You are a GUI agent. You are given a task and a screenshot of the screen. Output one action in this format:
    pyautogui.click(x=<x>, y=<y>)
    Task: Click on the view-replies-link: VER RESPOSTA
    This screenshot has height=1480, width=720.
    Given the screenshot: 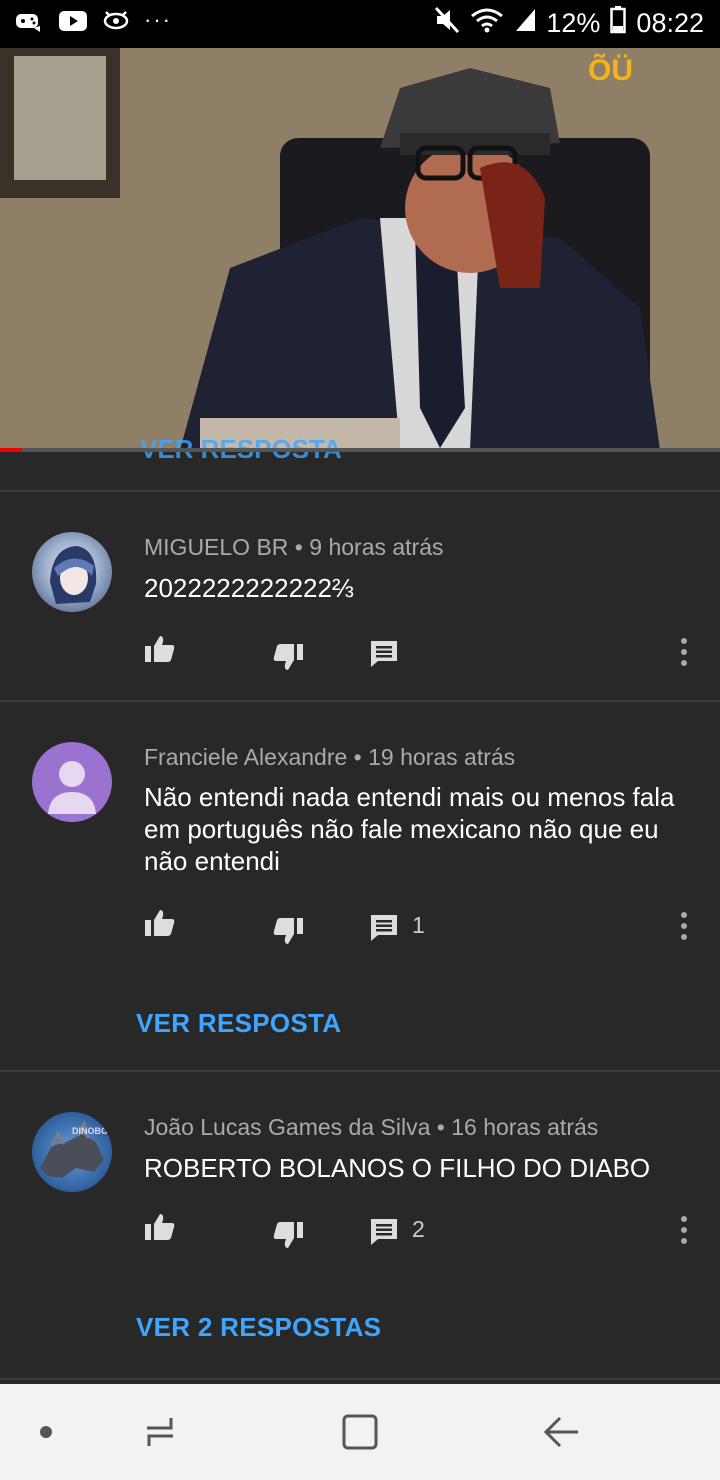 What is the action you would take?
    pyautogui.click(x=238, y=1023)
    